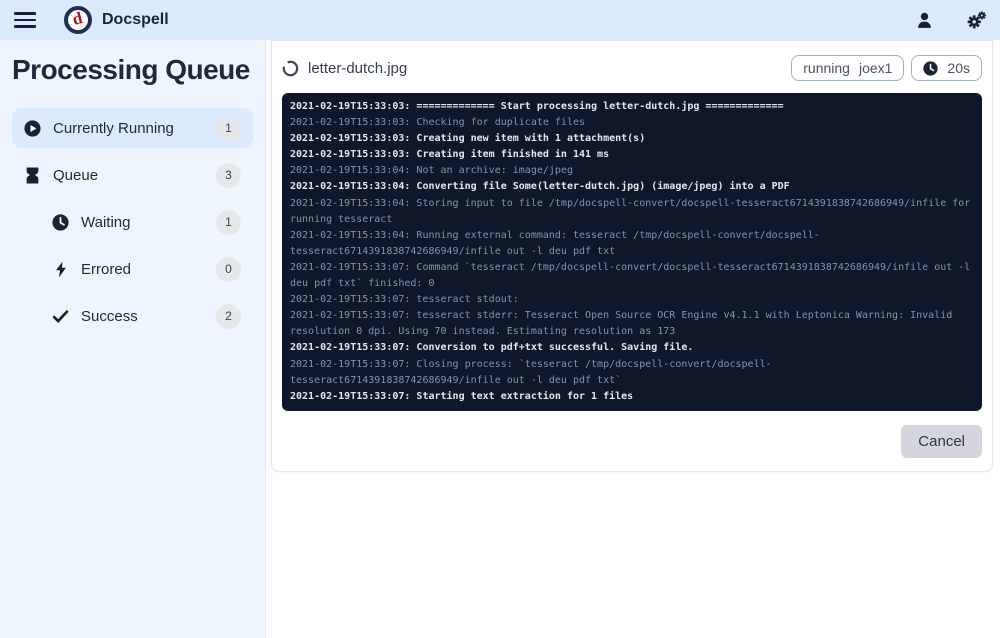  Describe the element at coordinates (924, 20) in the screenshot. I see `user-icon` at that location.